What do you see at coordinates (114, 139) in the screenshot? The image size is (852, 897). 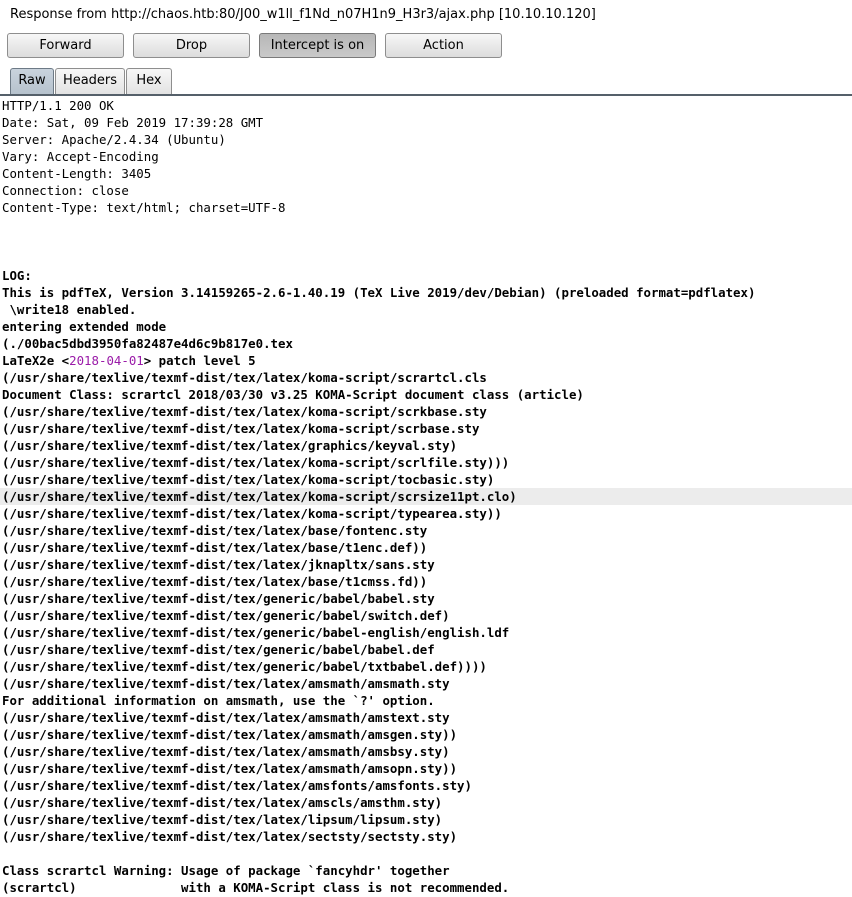 I see `header-line: Server: Apache/2.4.34 (Ubuntu)` at bounding box center [114, 139].